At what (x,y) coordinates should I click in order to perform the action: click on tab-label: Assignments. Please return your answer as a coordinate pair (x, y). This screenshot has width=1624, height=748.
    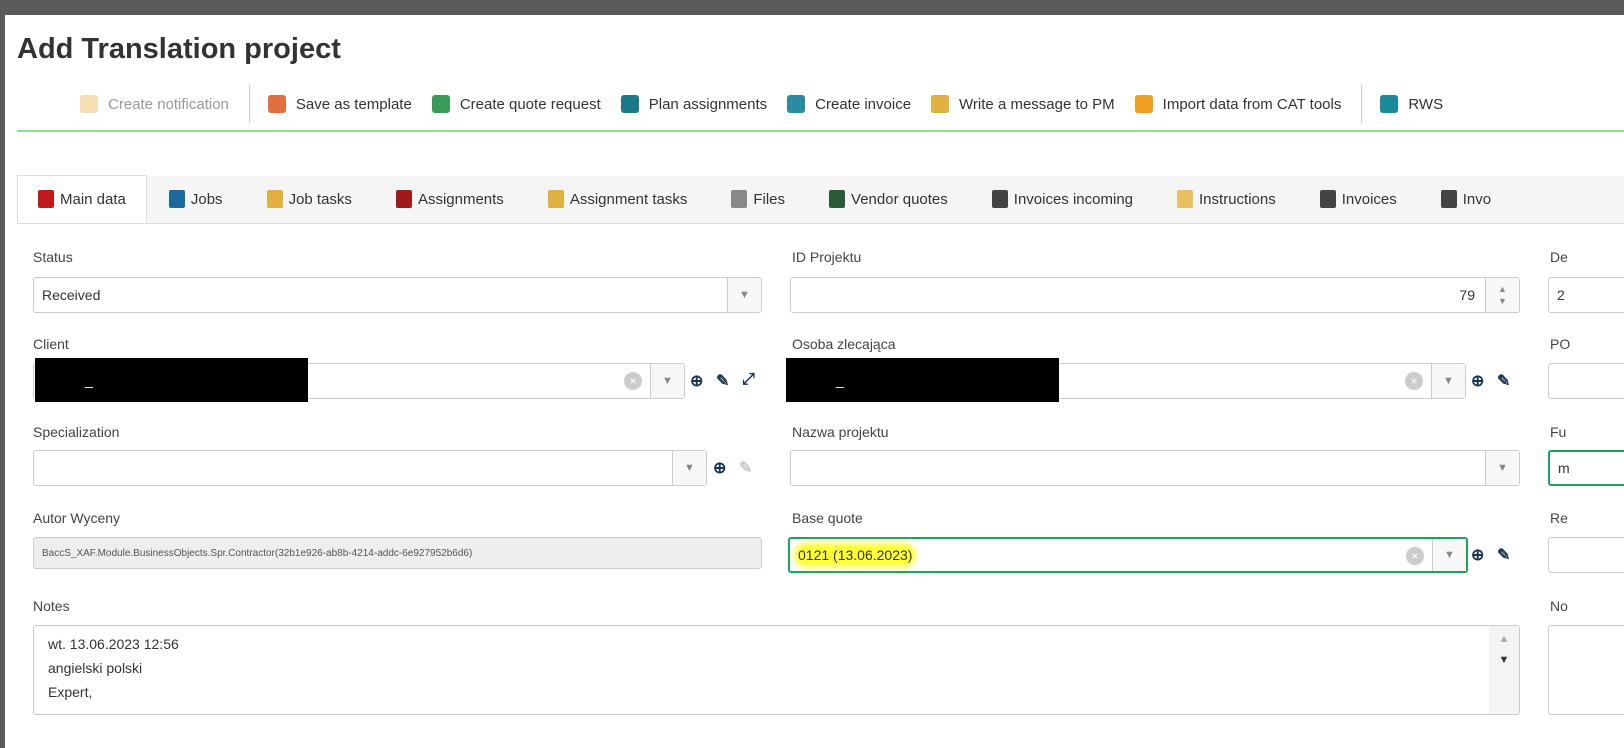
    Looking at the image, I should click on (460, 199).